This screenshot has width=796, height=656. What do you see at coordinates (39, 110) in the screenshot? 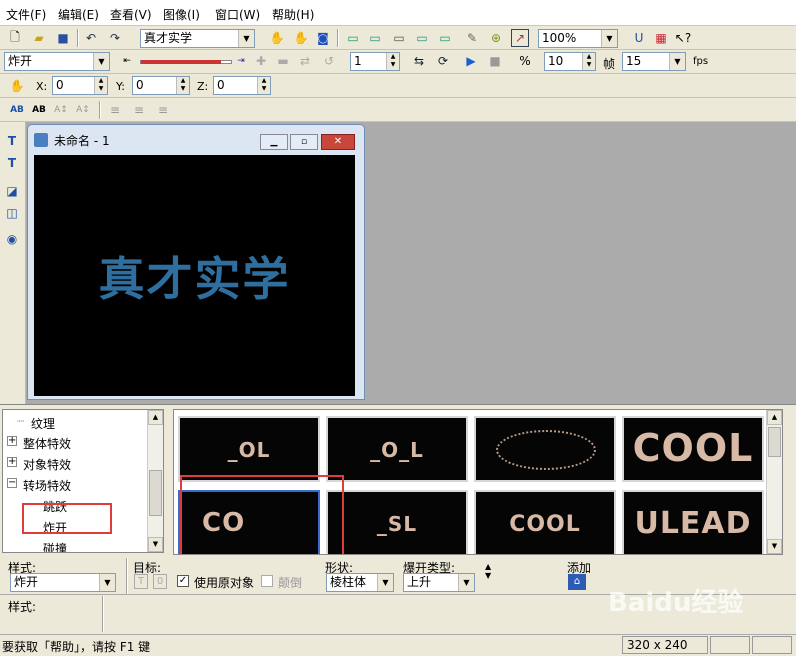
I see `text-italic-icon: AB` at bounding box center [39, 110].